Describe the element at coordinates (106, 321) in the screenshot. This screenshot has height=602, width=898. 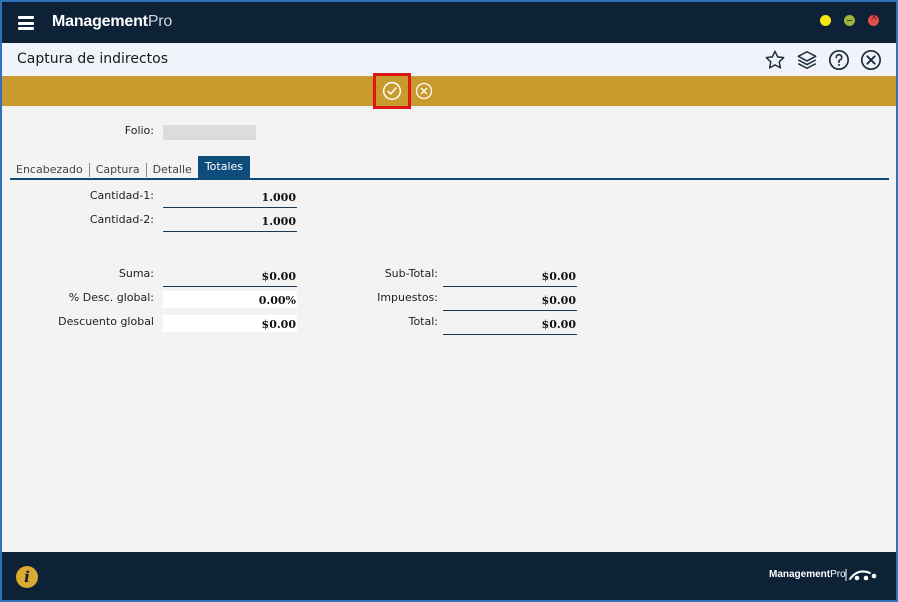
I see `desc-global-label: Descuento global` at that location.